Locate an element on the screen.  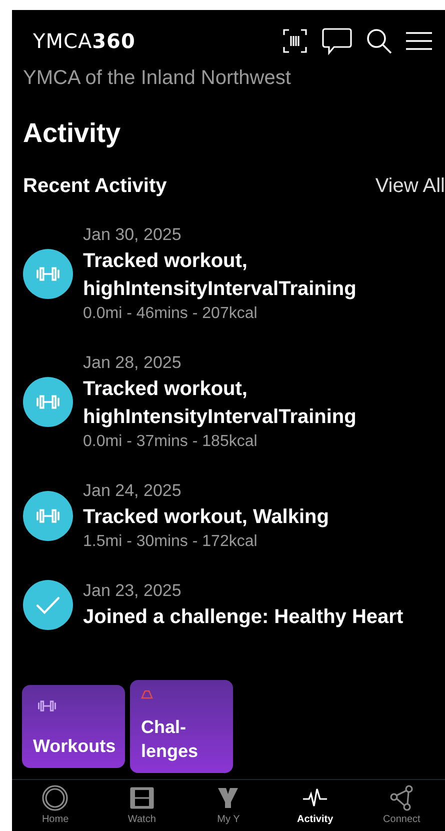
search-icon is located at coordinates (379, 41).